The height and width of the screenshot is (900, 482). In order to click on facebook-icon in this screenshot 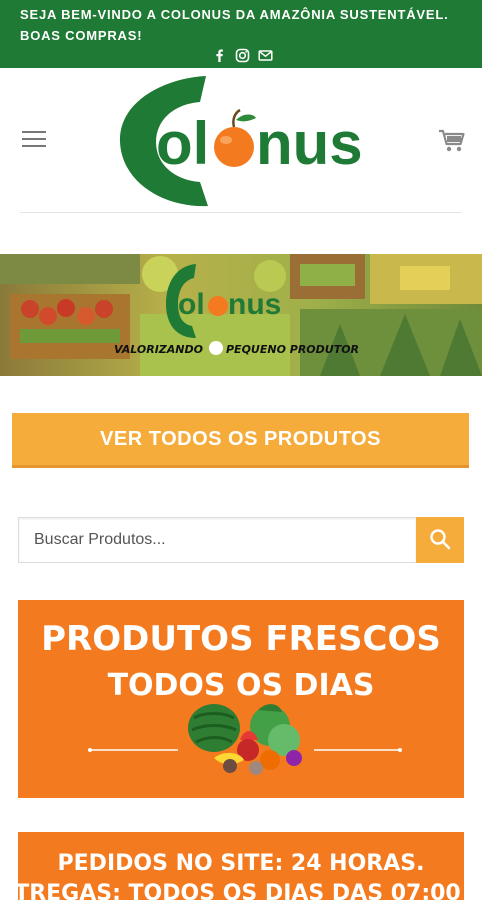, I will do `click(219, 55)`.